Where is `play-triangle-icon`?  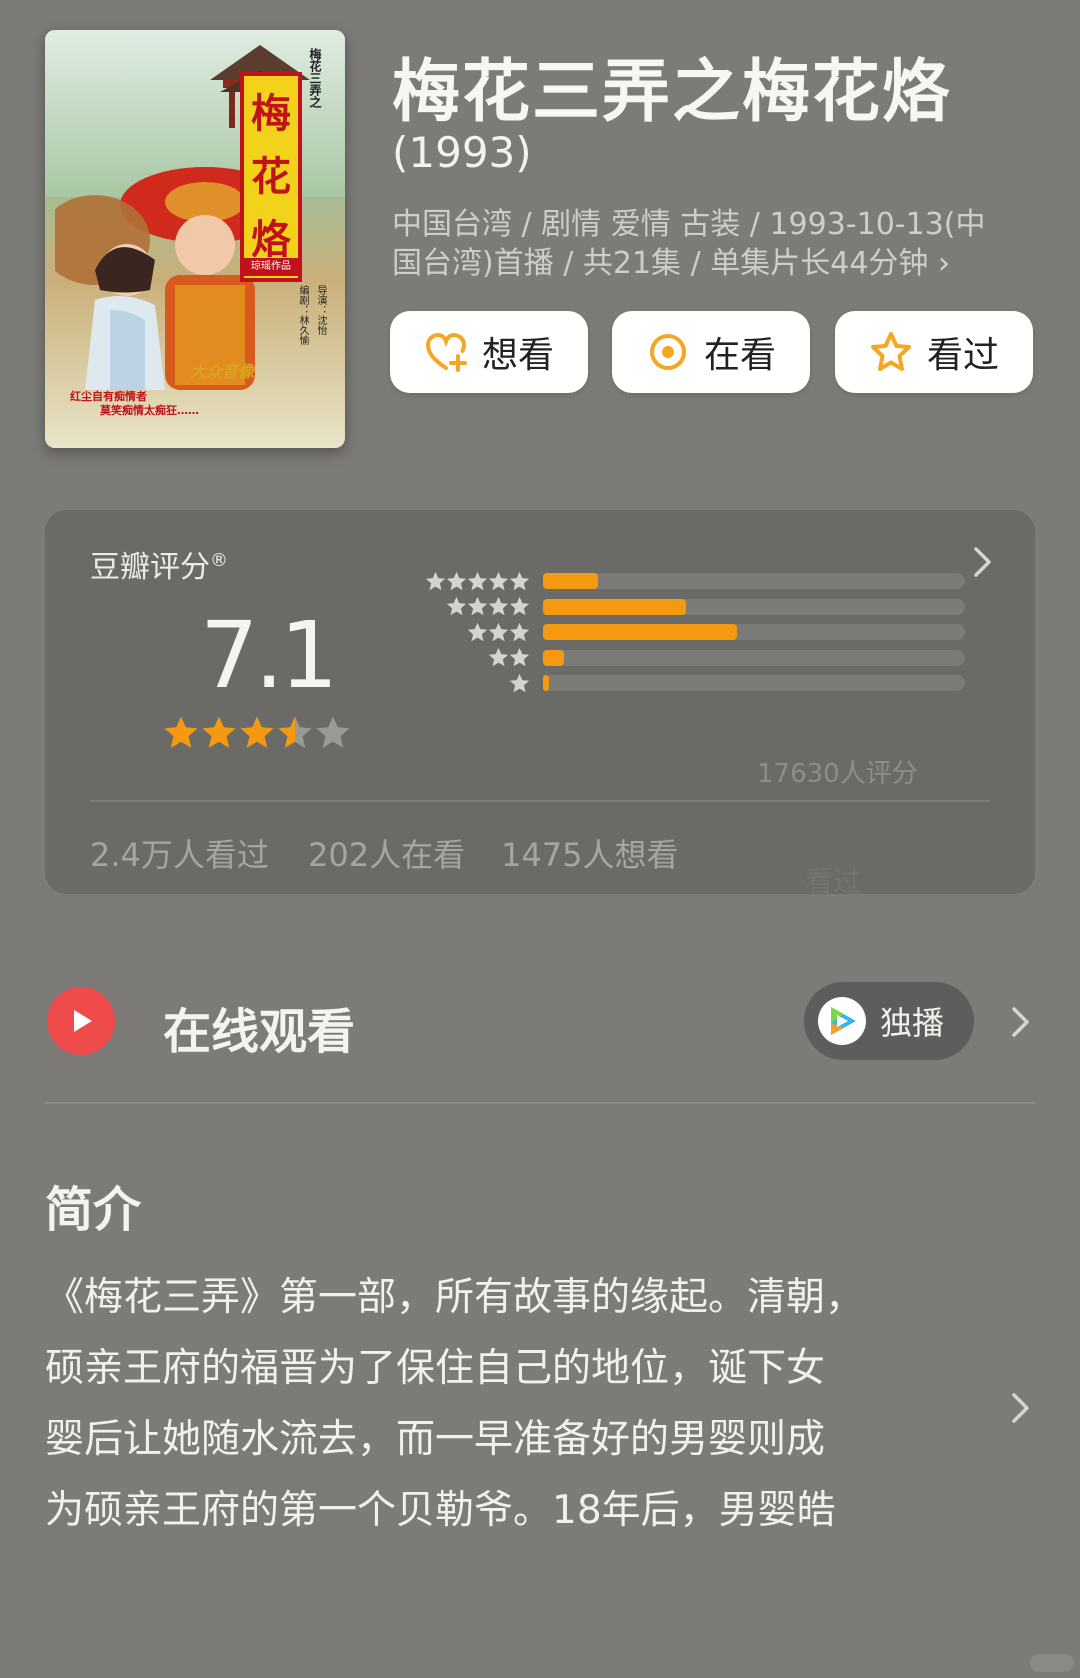 play-triangle-icon is located at coordinates (83, 1021).